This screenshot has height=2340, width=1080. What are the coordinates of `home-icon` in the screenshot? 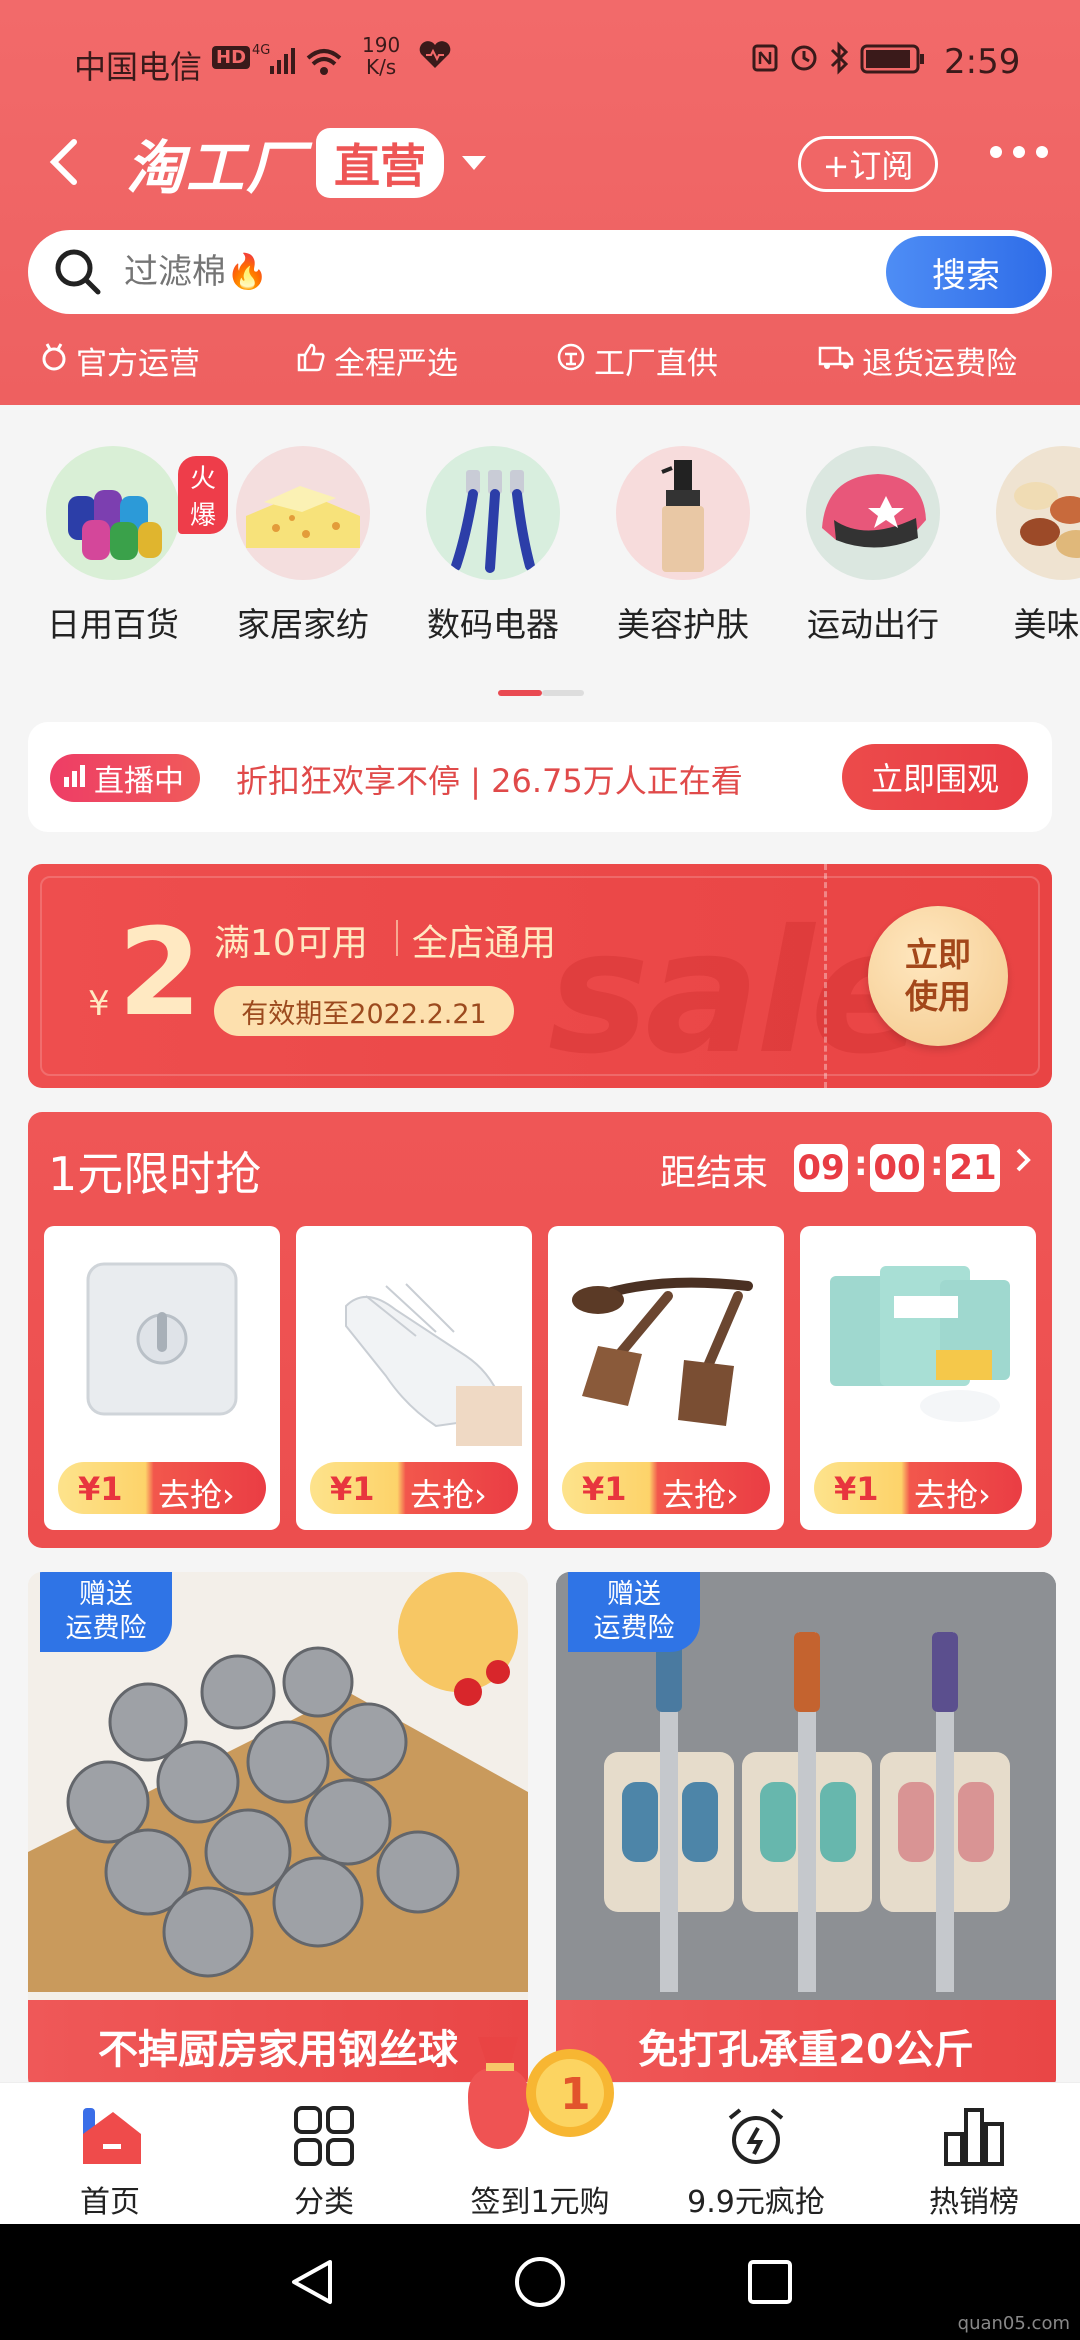 It's located at (110, 2136).